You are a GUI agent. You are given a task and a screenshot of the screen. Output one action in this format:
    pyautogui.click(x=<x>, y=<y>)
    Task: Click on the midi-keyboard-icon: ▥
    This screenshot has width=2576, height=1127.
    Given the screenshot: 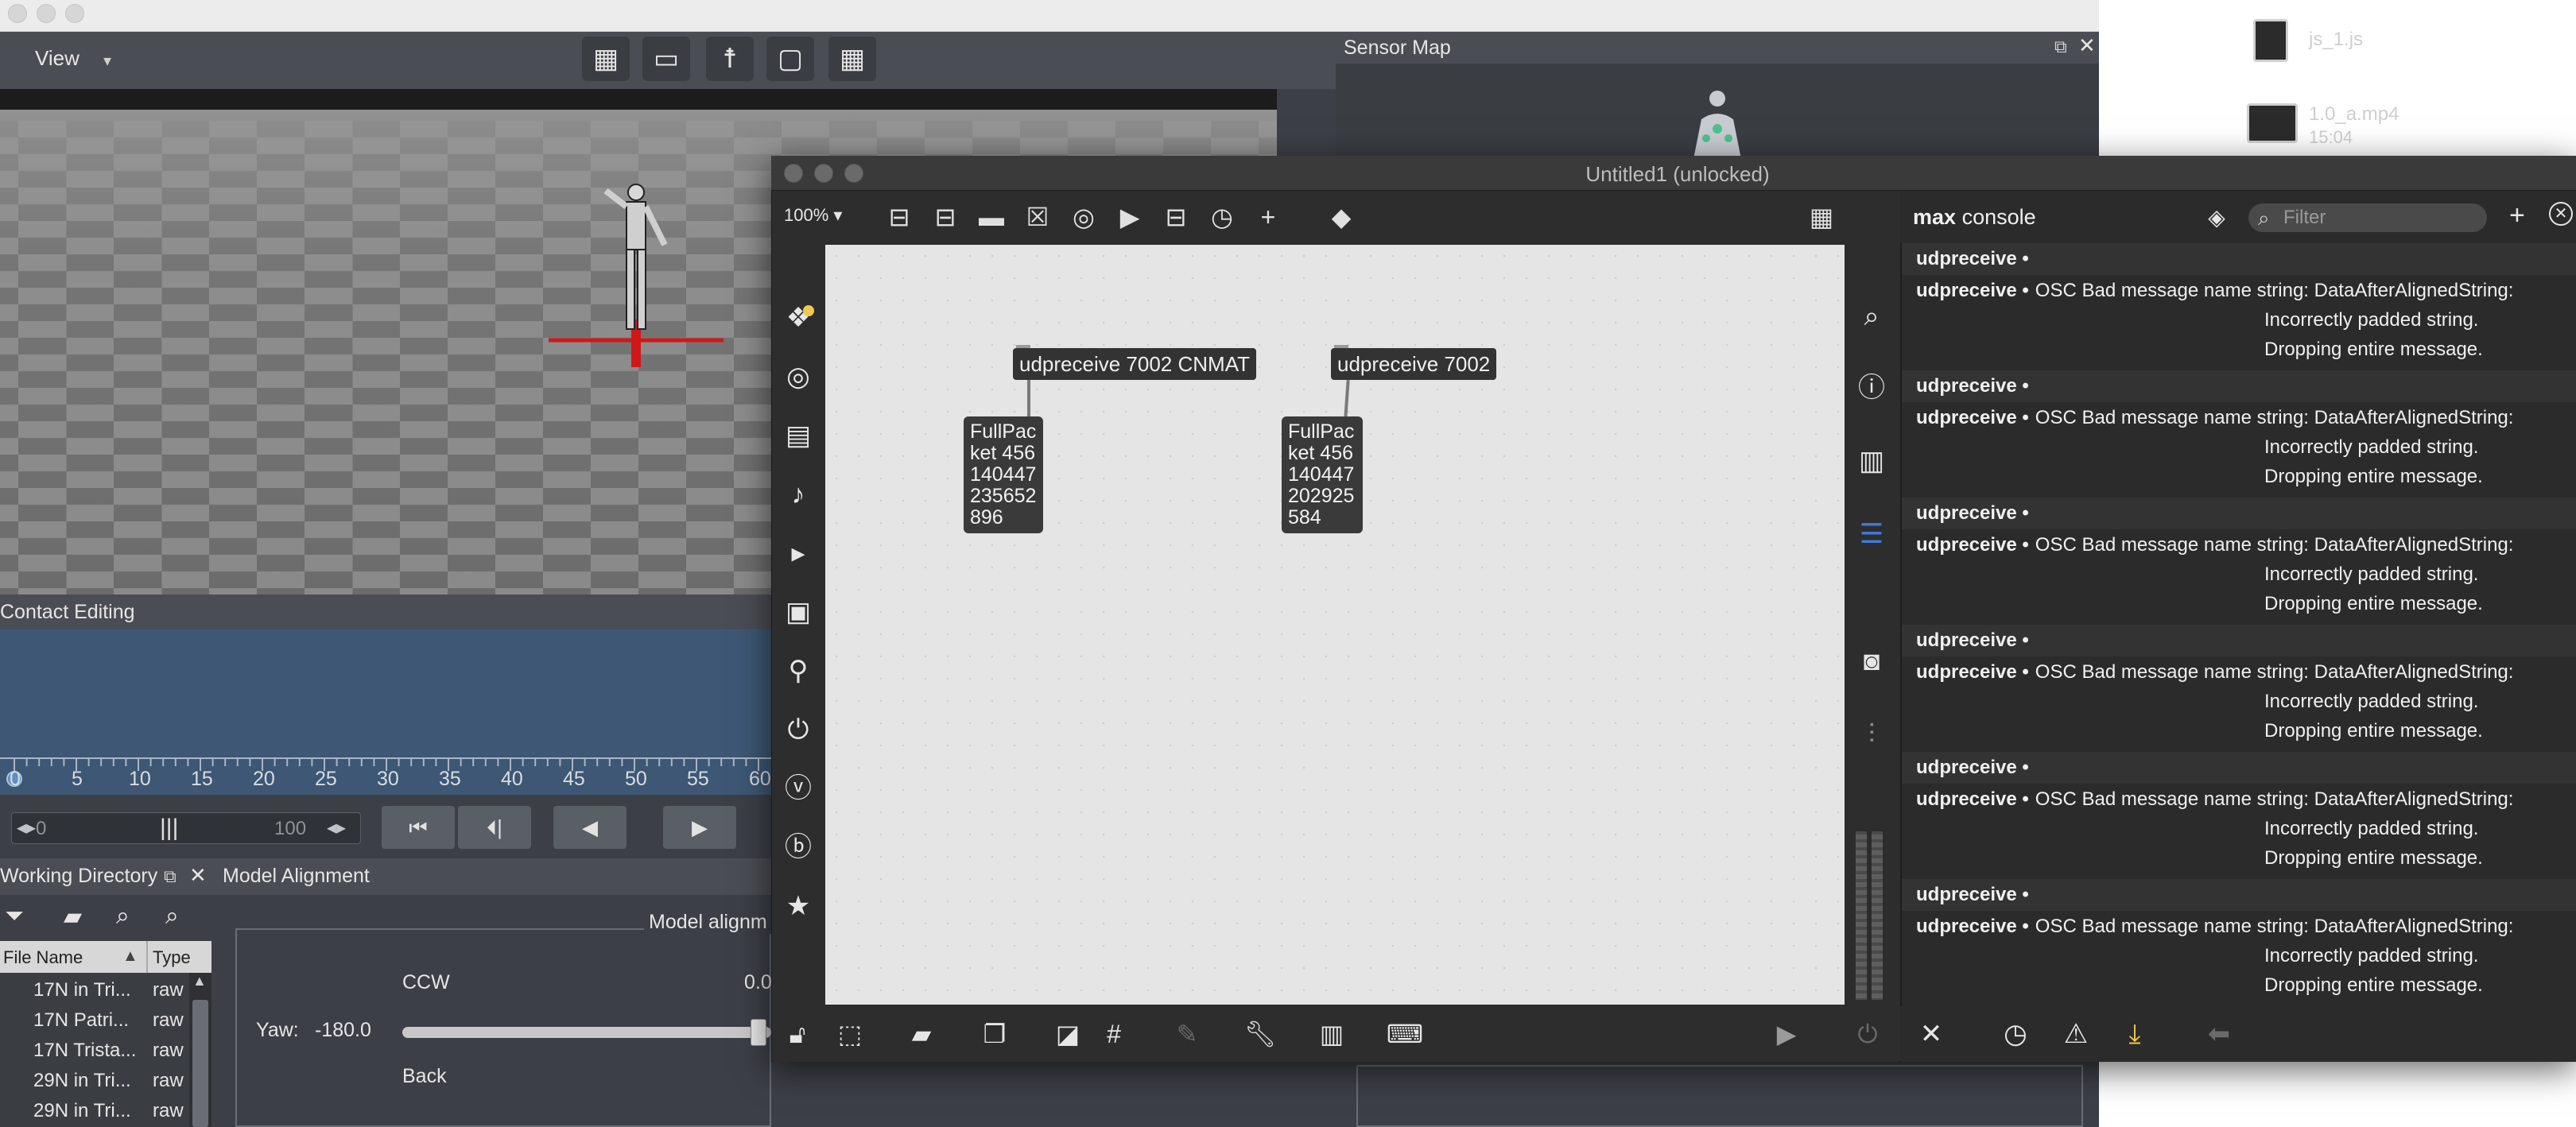 What is the action you would take?
    pyautogui.click(x=1332, y=1034)
    